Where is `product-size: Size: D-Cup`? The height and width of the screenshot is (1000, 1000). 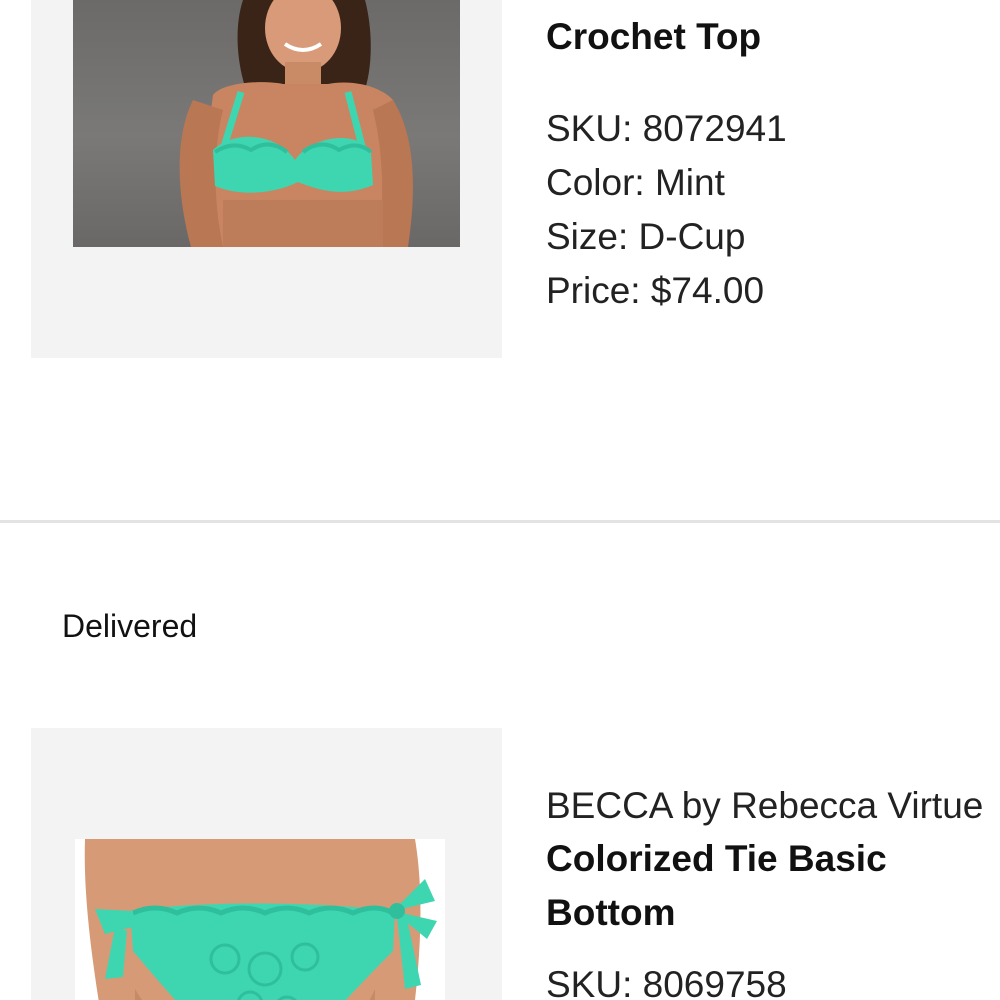
product-size: Size: D-Cup is located at coordinates (646, 236).